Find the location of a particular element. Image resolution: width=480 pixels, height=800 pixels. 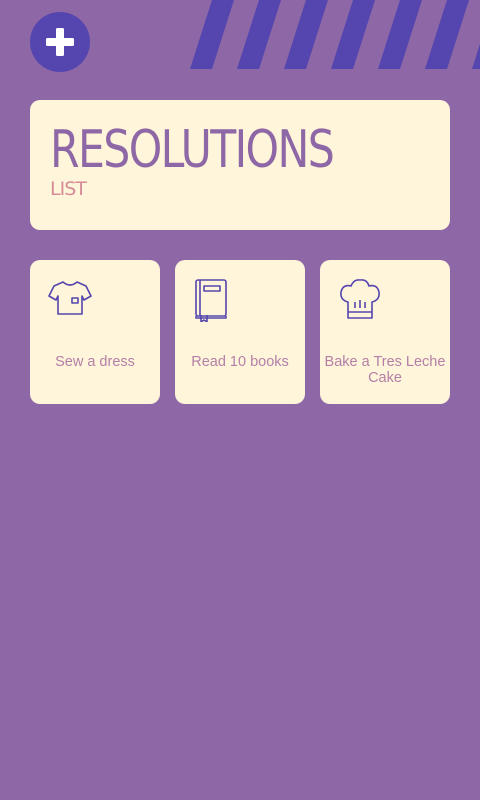

resolution-label: Read 10 books is located at coordinates (240, 362).